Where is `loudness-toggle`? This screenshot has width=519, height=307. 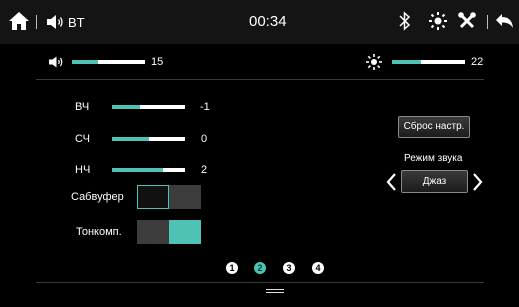 loudness-toggle is located at coordinates (169, 232).